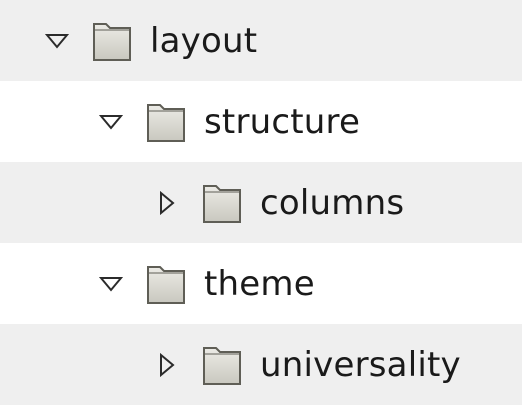 The width and height of the screenshot is (522, 405). Describe the element at coordinates (204, 40) in the screenshot. I see `tree-item-label: layout` at that location.